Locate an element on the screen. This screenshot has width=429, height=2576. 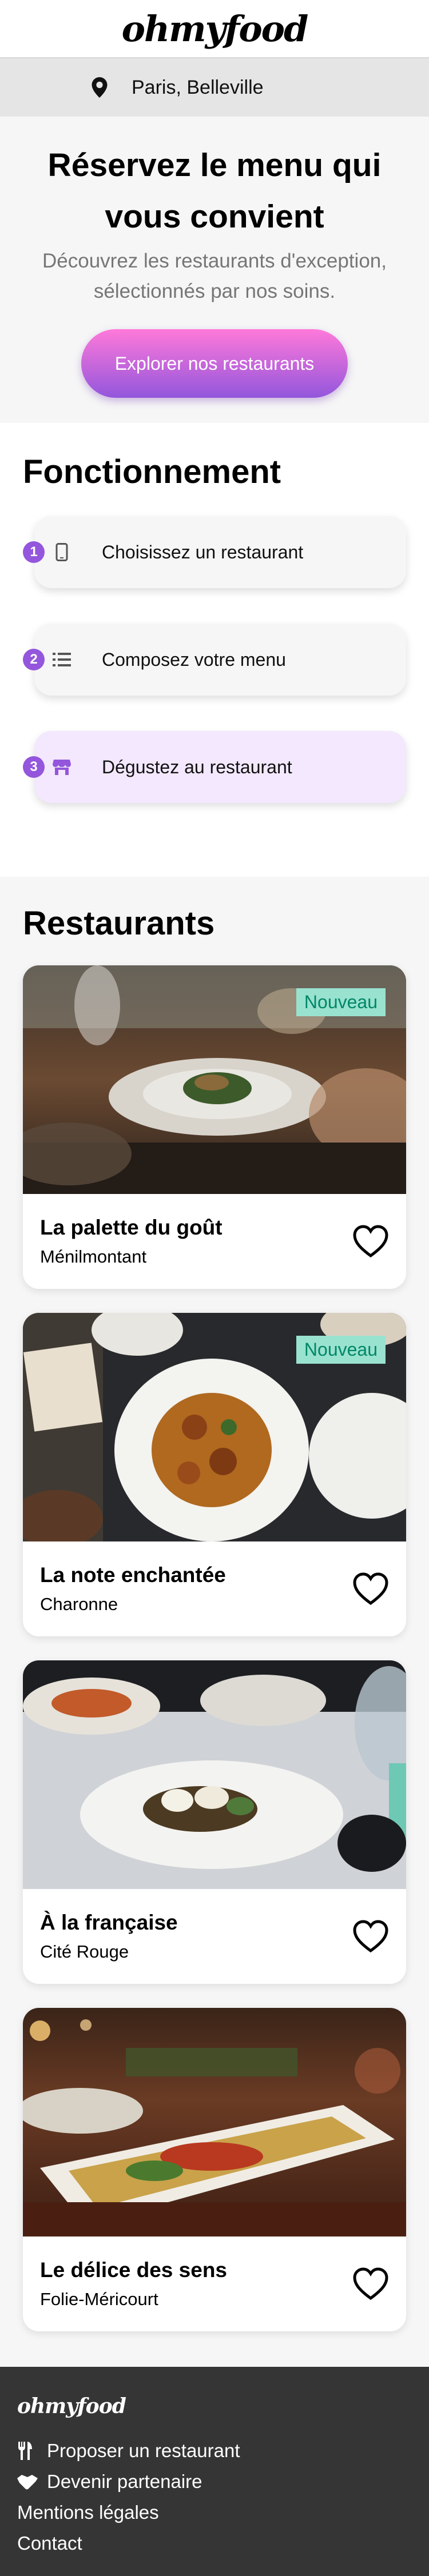
step-number: 3 is located at coordinates (34, 767).